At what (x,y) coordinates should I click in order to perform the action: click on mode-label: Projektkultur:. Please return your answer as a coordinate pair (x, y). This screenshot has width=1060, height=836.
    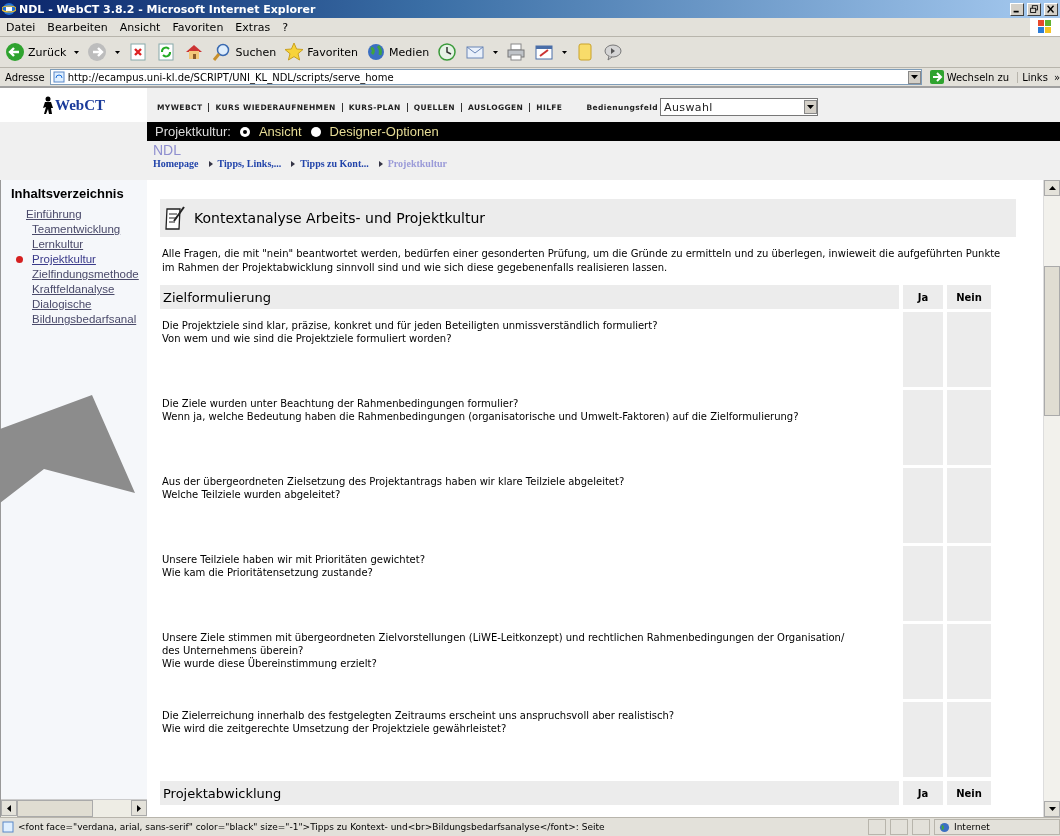
    Looking at the image, I should click on (193, 131).